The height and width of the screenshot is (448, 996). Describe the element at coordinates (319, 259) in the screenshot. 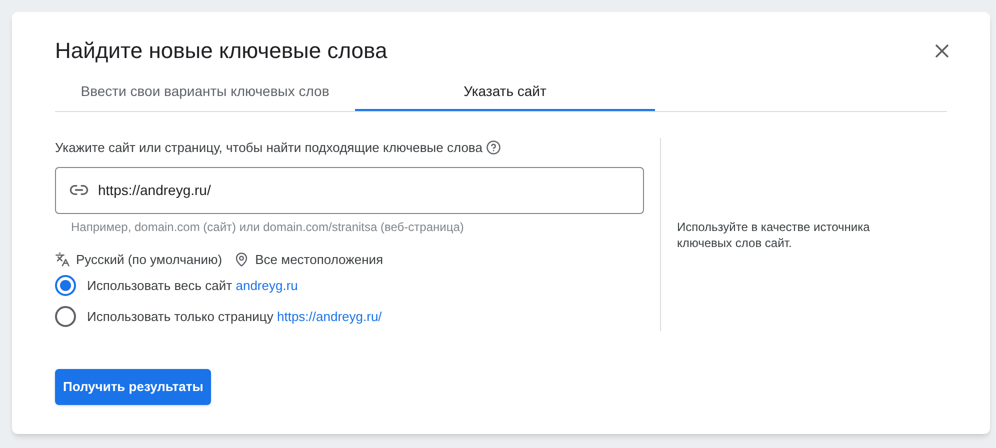

I see `location-setting: Все местоположения` at that location.